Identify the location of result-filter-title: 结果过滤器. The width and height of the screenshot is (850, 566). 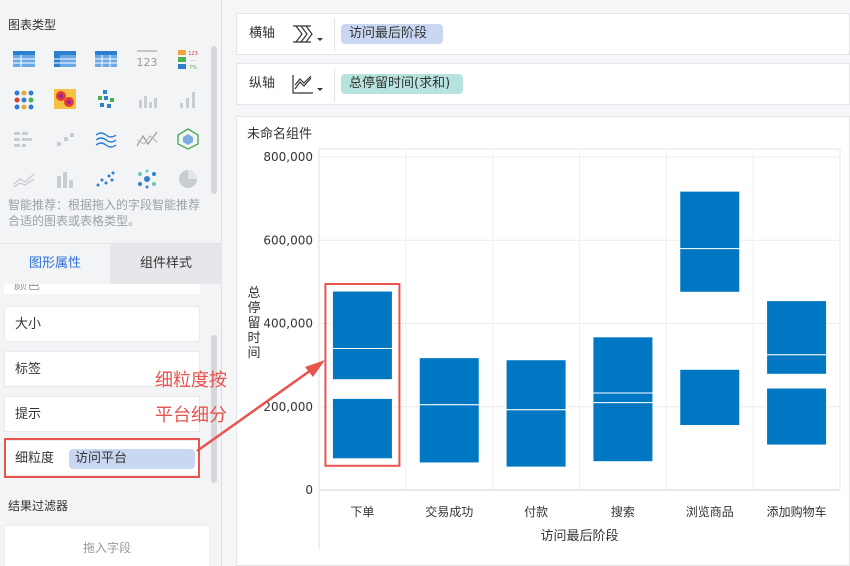
(38, 506).